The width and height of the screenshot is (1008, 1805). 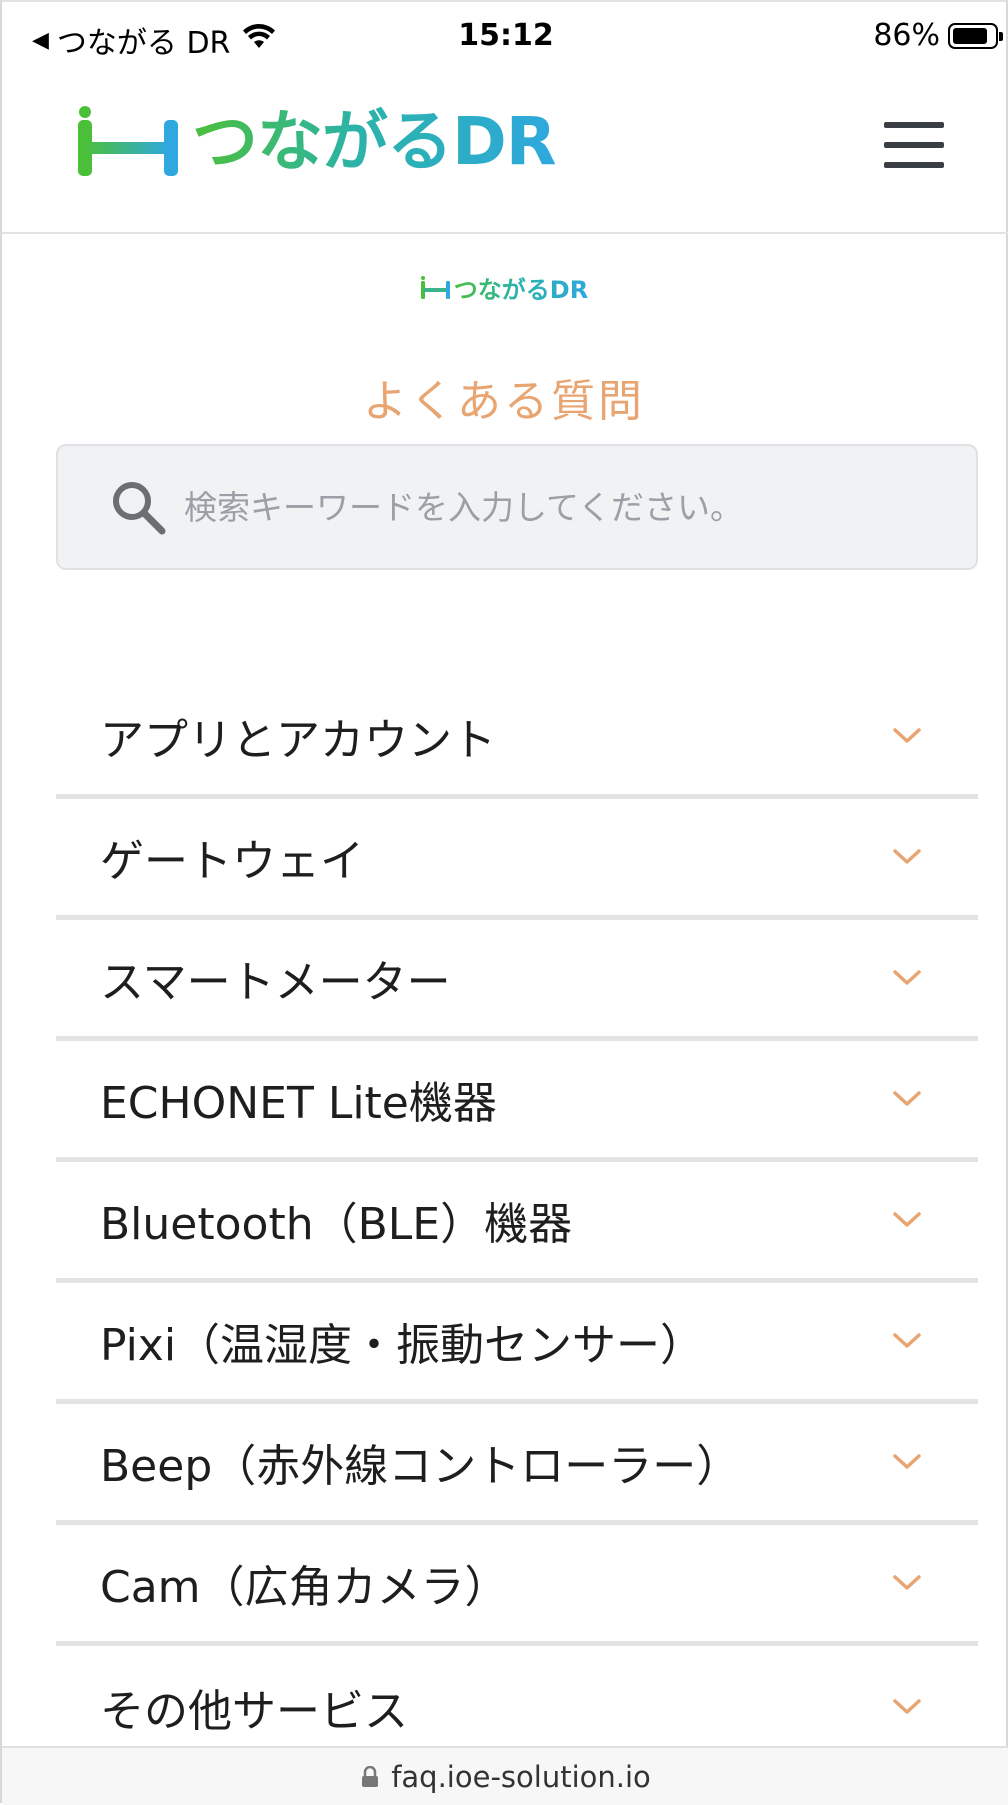 I want to click on brand-mark-icon, so click(x=128, y=141).